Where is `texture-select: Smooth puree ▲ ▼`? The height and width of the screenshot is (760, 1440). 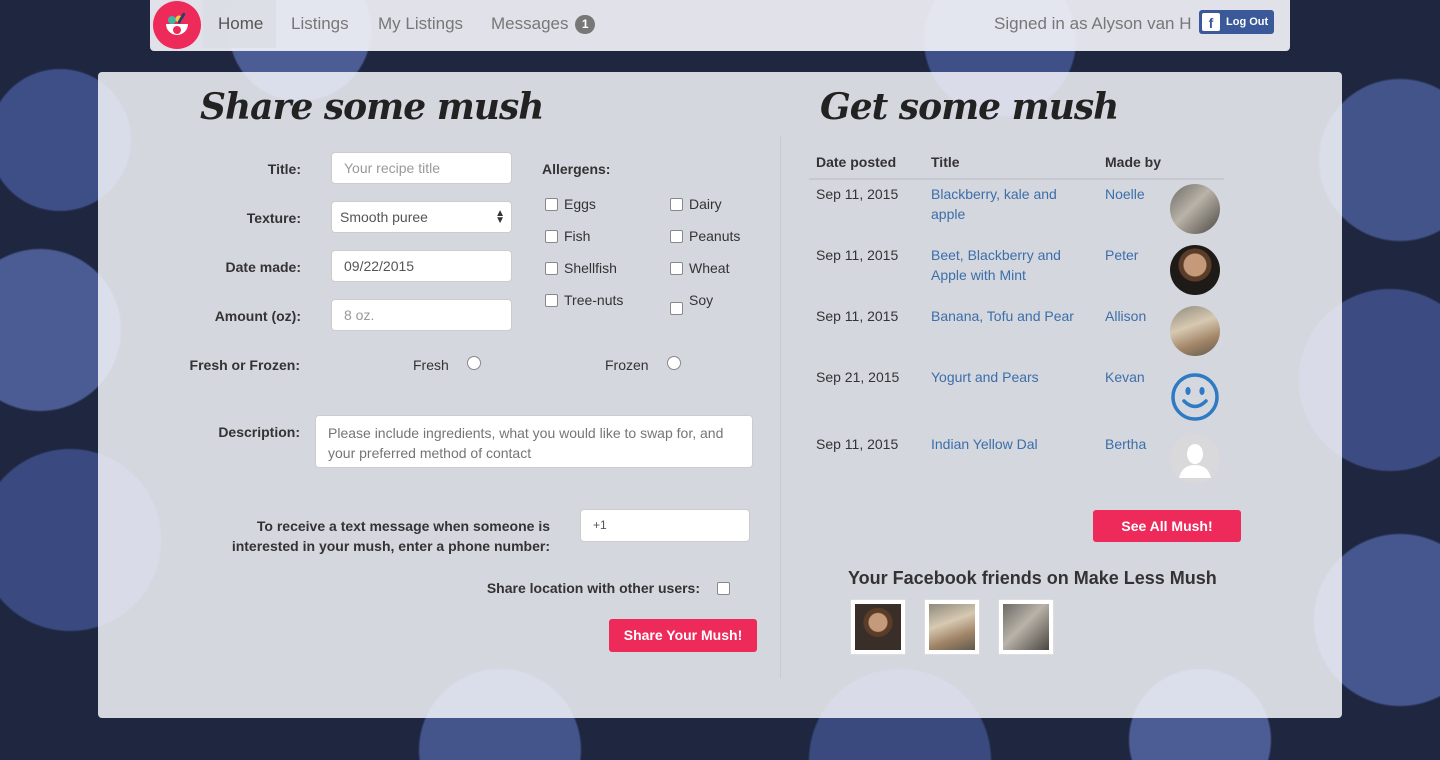
texture-select: Smooth puree ▲ ▼ is located at coordinates (421, 217).